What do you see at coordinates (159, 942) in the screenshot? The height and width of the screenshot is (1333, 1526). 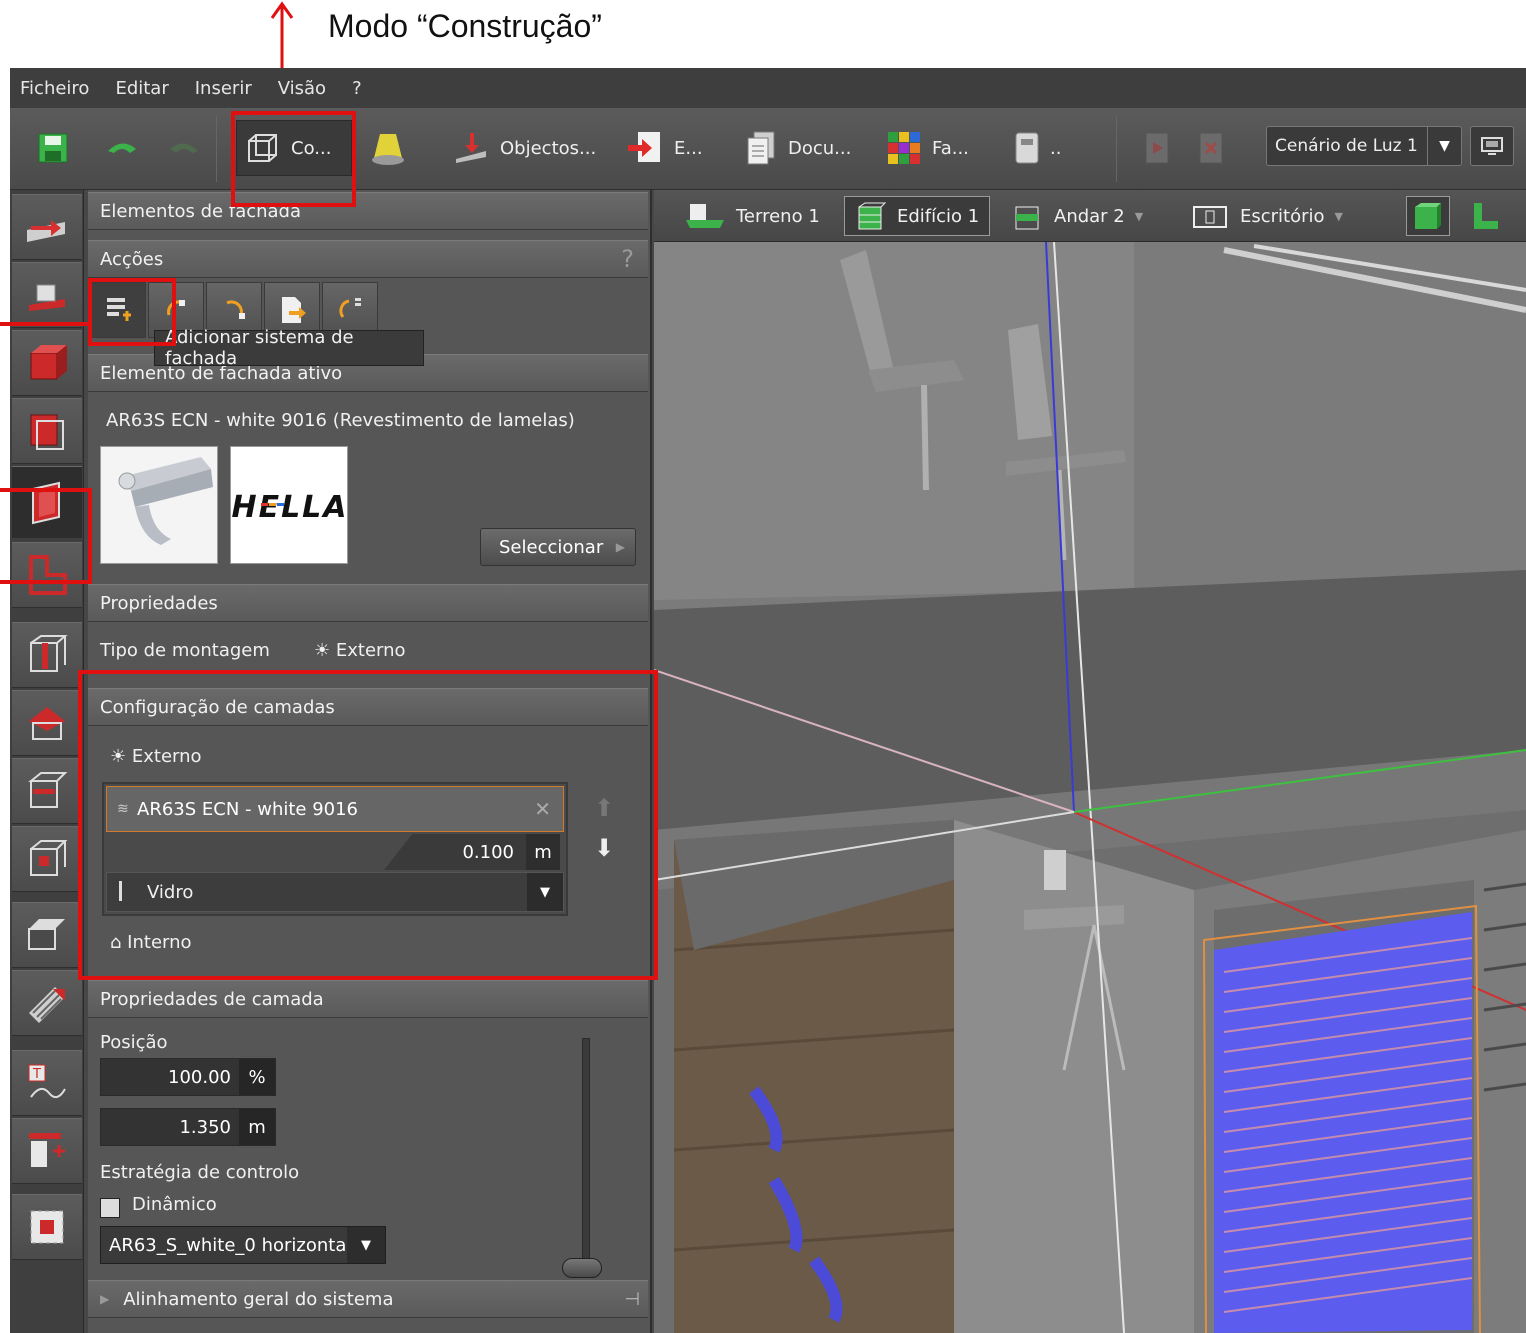 I see `internal-side-text: Interno` at bounding box center [159, 942].